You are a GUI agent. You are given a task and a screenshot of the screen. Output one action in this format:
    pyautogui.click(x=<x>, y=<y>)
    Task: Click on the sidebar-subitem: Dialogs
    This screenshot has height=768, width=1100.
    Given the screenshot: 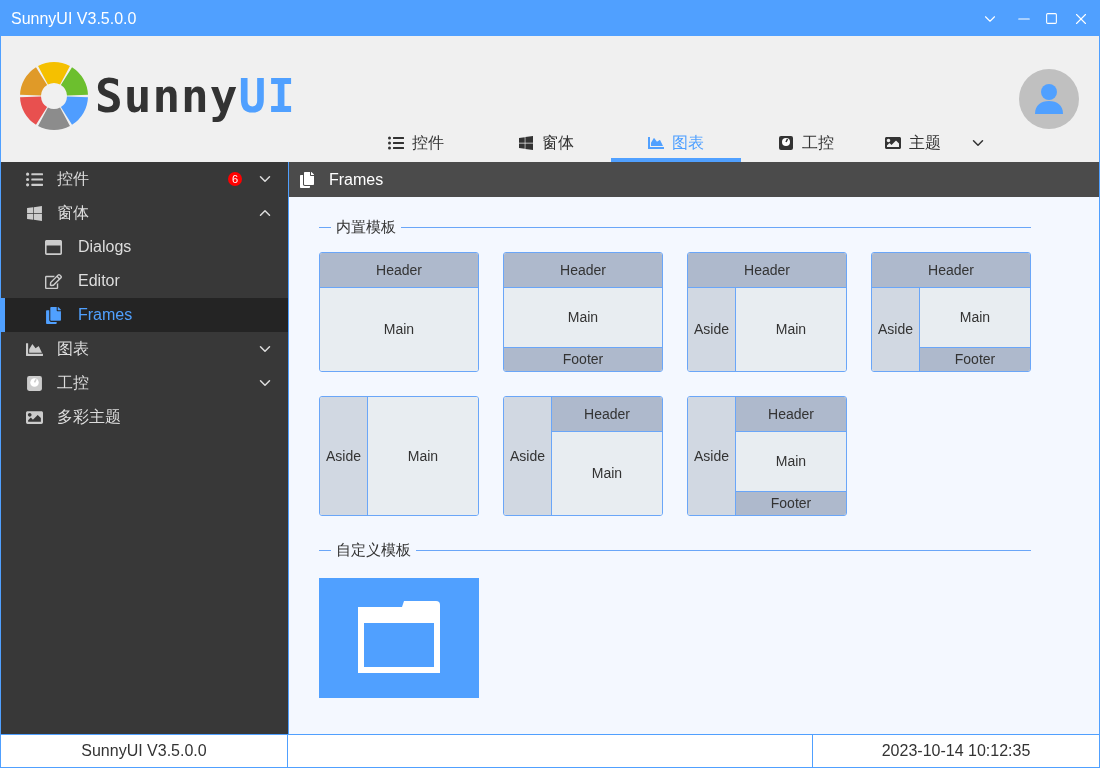 What is the action you would take?
    pyautogui.click(x=144, y=247)
    